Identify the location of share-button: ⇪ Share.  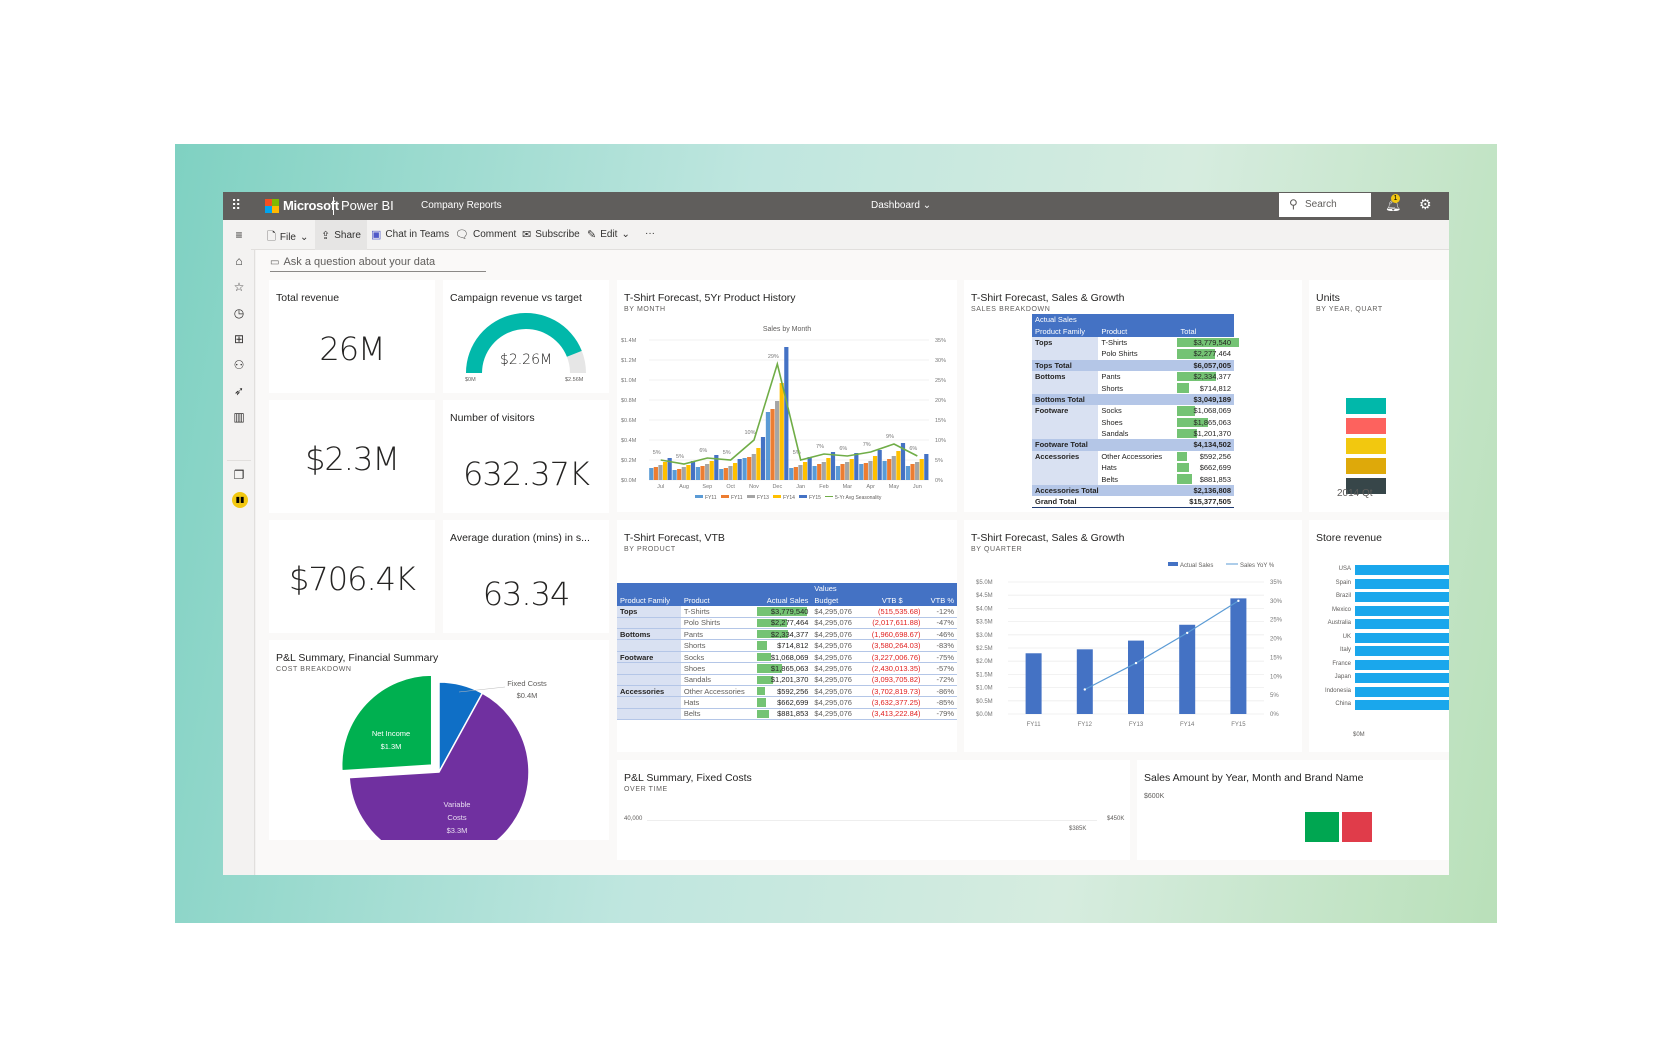
(341, 235).